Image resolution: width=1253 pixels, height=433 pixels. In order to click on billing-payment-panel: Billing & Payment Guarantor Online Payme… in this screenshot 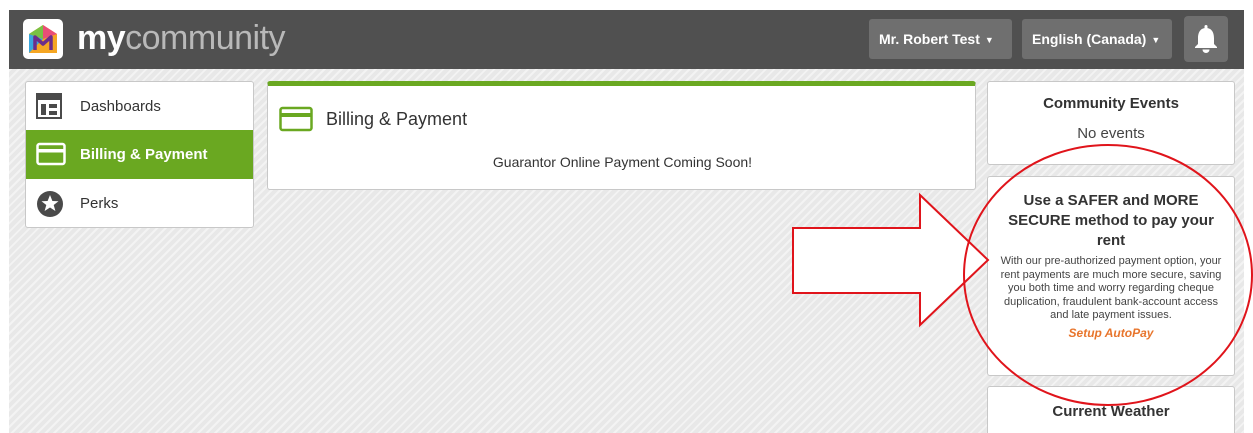, I will do `click(621, 135)`.